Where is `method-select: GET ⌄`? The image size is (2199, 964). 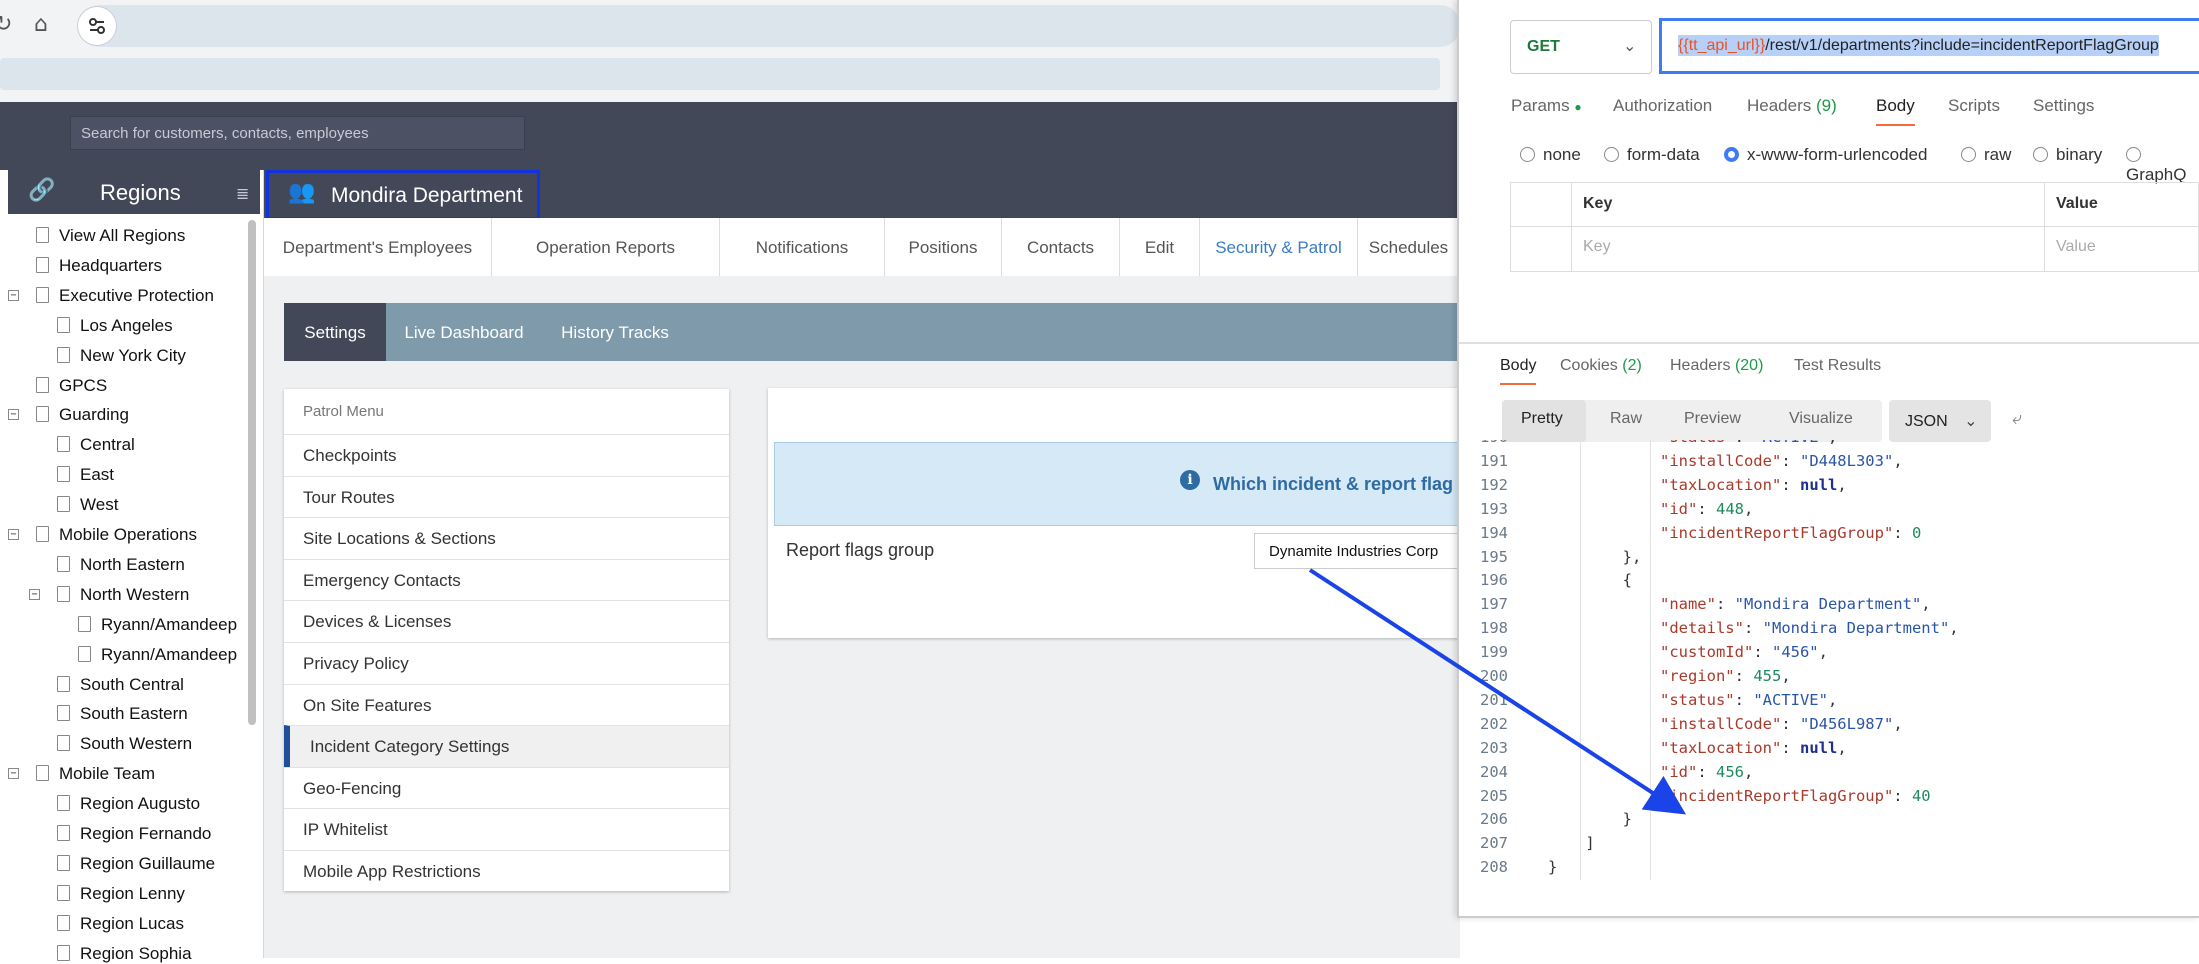 method-select: GET ⌄ is located at coordinates (1581, 47).